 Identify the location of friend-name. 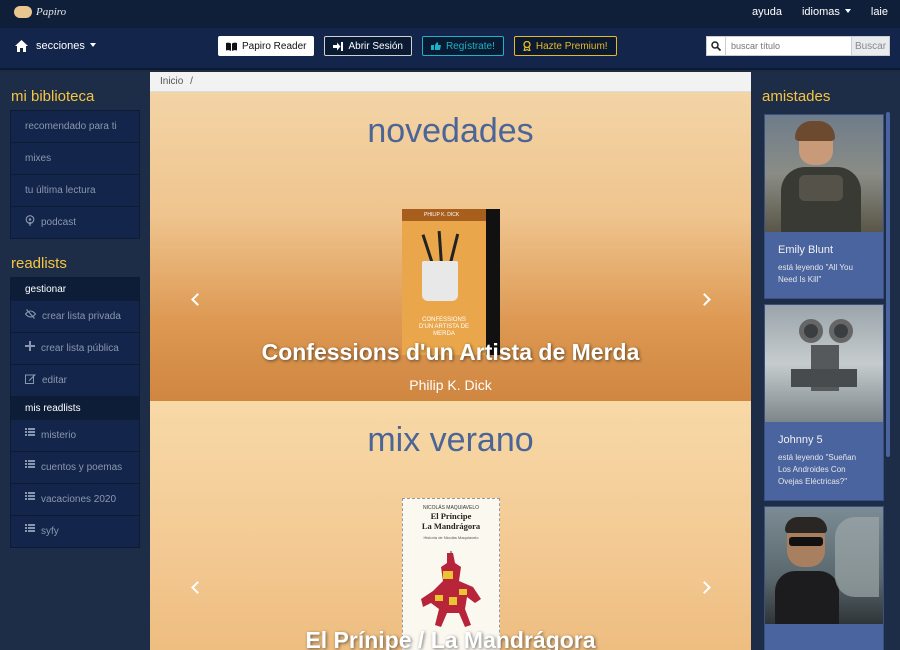
(824, 633).